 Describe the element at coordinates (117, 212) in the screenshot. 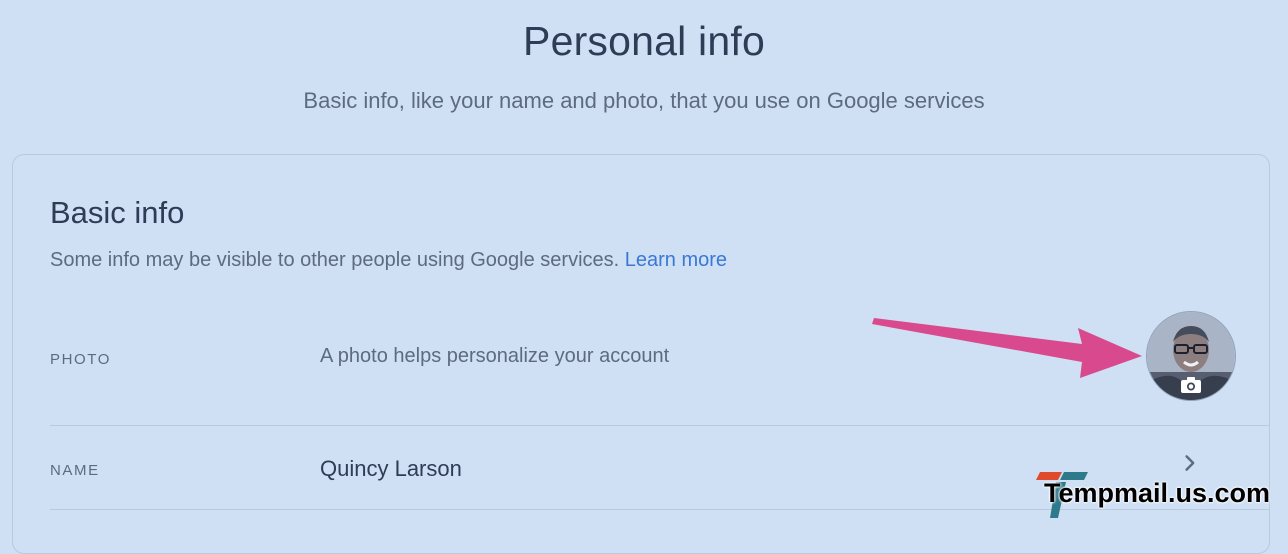

I see `basic-info-title: Basic info` at that location.